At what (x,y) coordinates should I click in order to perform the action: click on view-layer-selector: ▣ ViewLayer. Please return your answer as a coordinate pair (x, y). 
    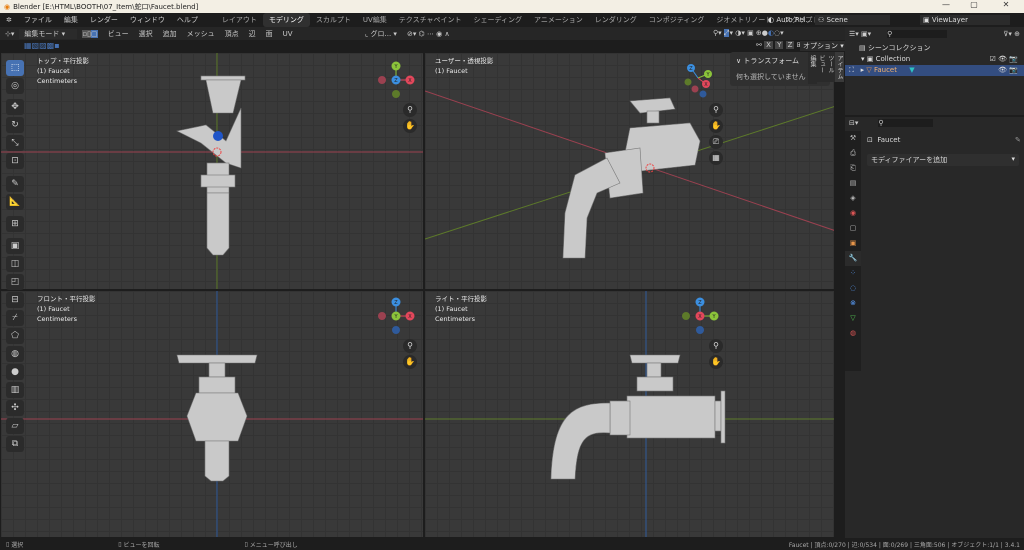
    Looking at the image, I should click on (965, 20).